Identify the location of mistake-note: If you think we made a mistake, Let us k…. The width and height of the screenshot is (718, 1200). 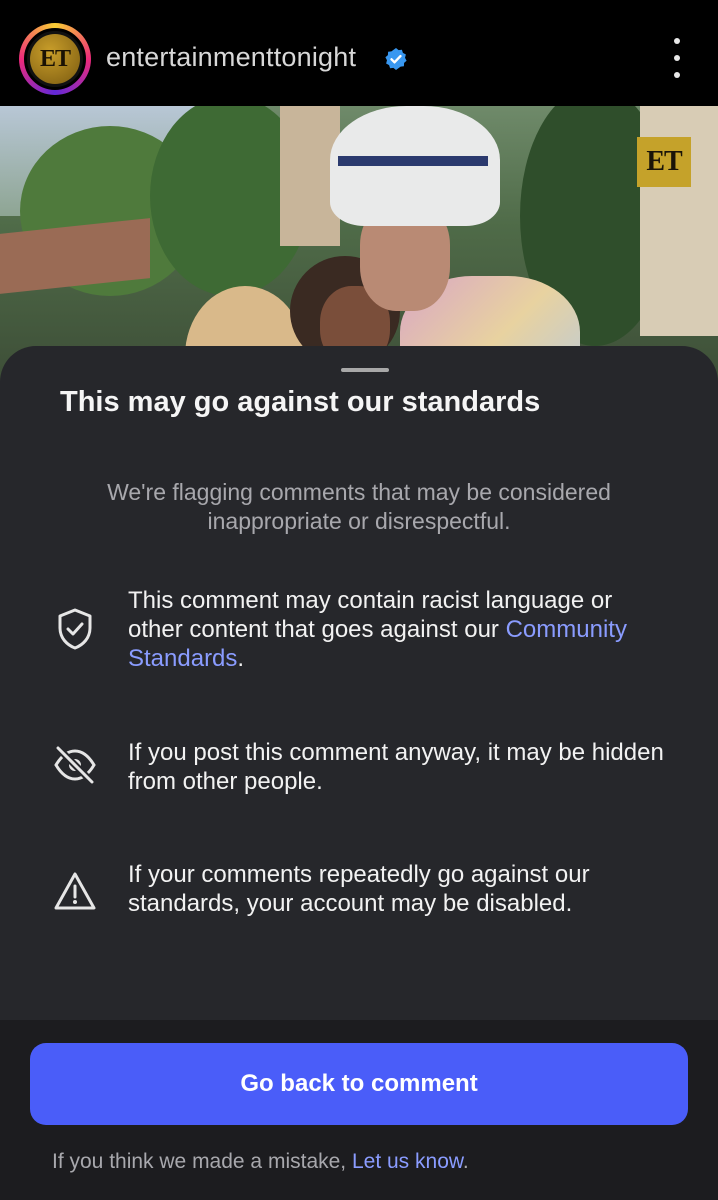
(372, 1162).